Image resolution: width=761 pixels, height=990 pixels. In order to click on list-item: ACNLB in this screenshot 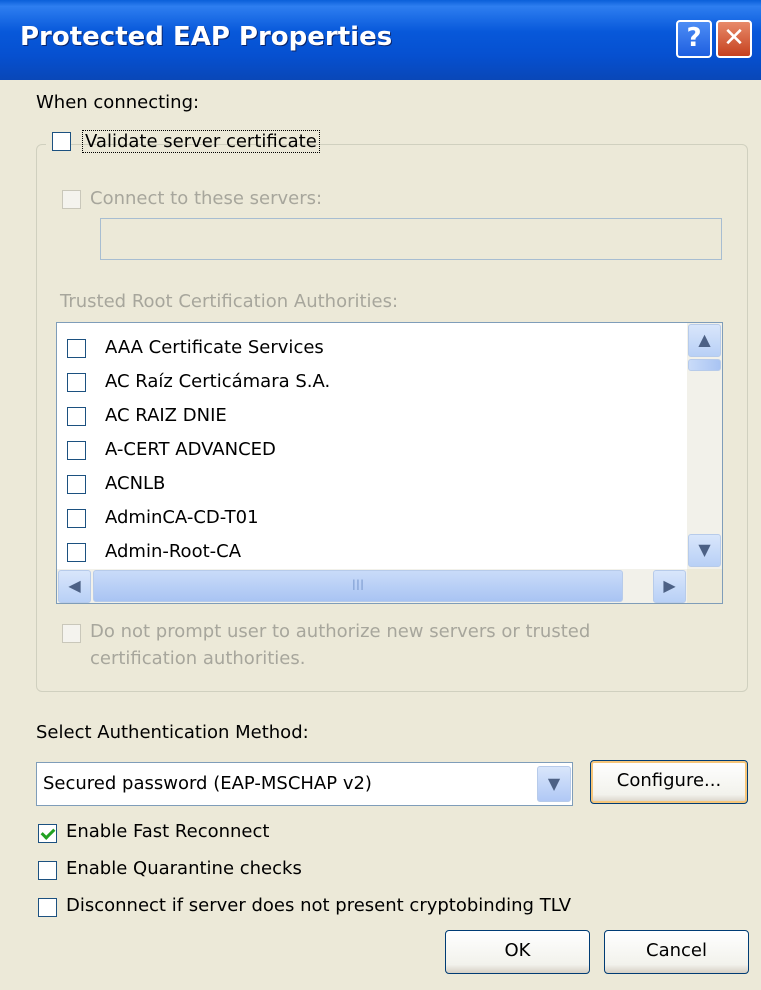, I will do `click(372, 482)`.